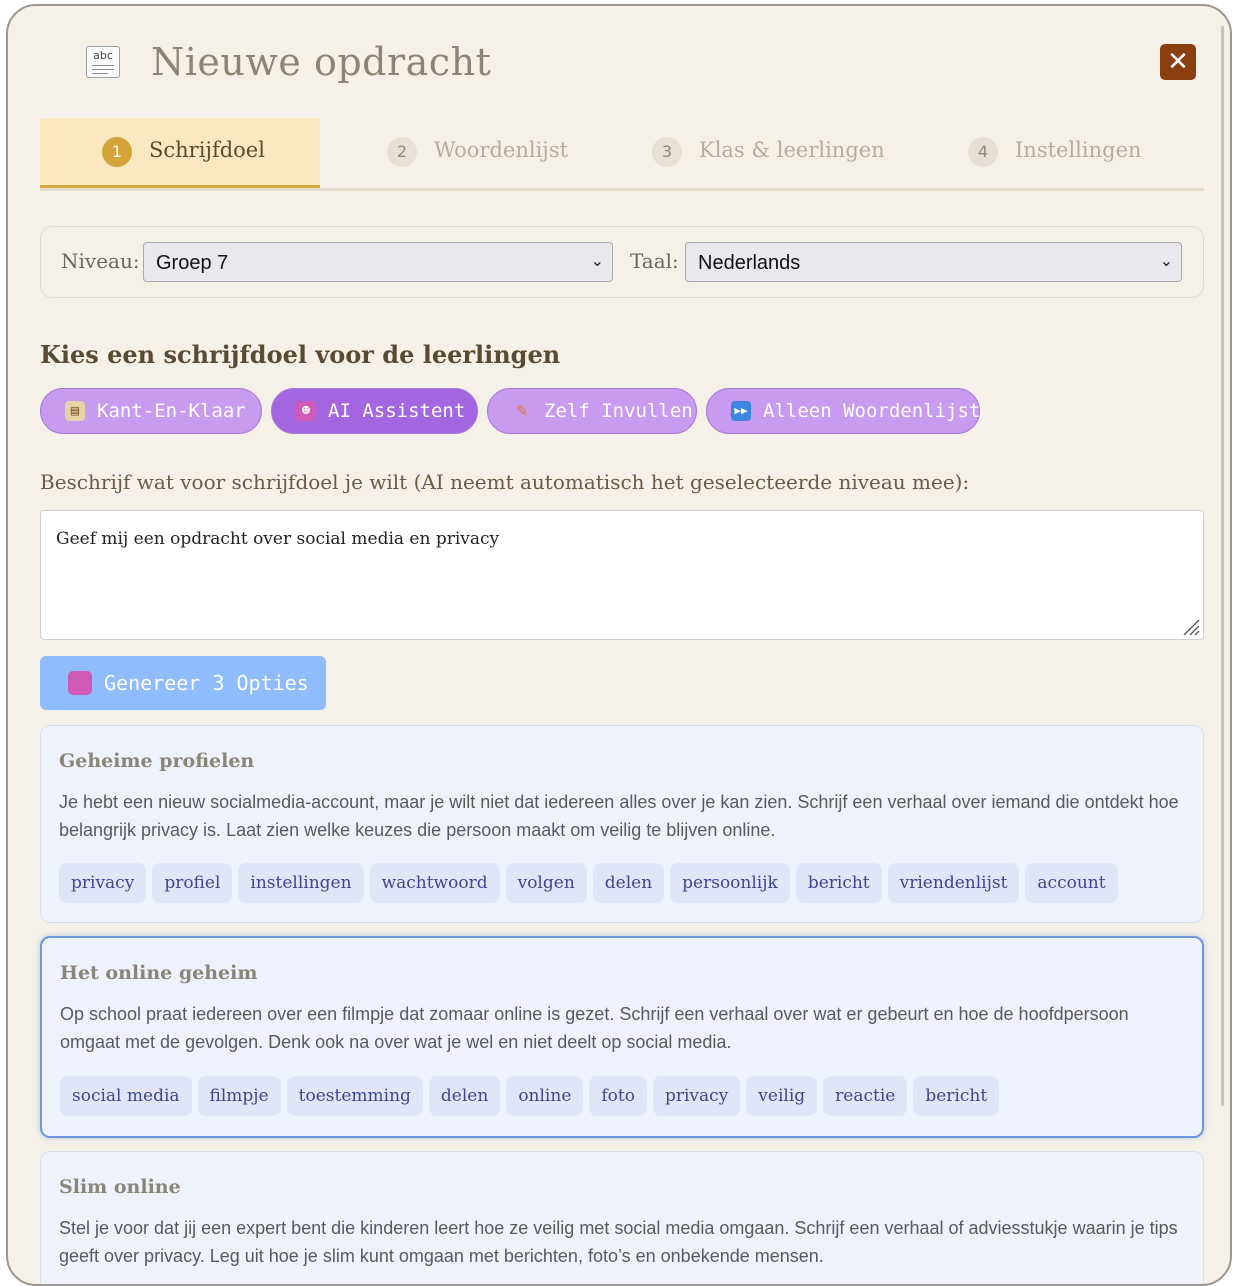 The image size is (1240, 1286). Describe the element at coordinates (151, 411) in the screenshot. I see `mode-kant-en-klaar-button: ▤ Kant-En-Klaar` at that location.